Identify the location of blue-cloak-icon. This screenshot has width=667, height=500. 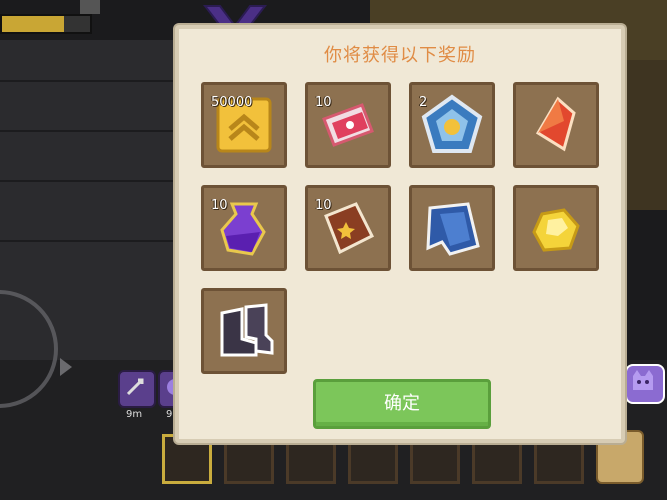
(453, 229).